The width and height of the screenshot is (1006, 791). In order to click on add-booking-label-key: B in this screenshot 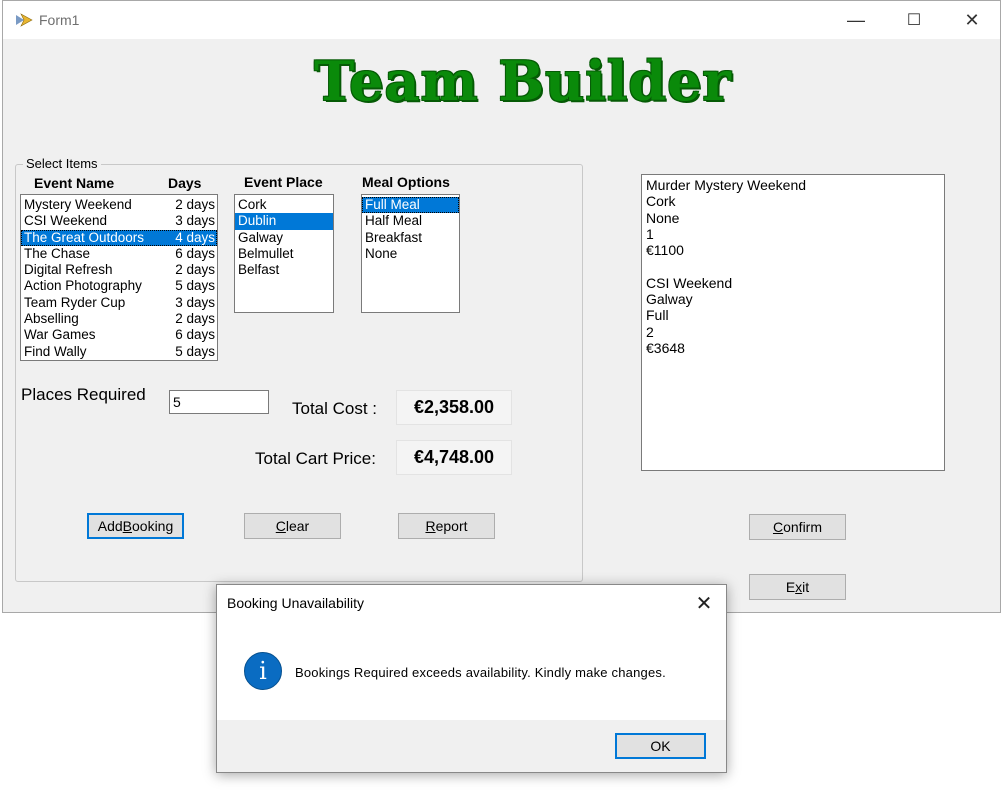, I will do `click(127, 526)`.